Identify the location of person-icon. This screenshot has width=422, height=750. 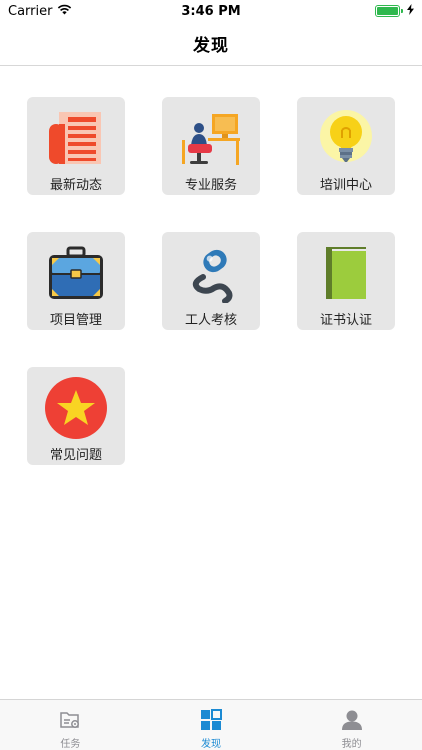
(352, 720).